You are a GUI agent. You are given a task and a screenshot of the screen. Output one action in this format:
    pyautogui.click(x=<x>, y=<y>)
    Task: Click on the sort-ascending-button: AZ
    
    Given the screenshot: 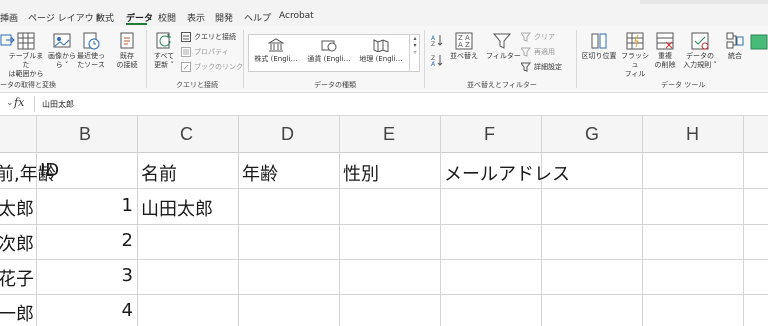 What is the action you would take?
    pyautogui.click(x=437, y=40)
    